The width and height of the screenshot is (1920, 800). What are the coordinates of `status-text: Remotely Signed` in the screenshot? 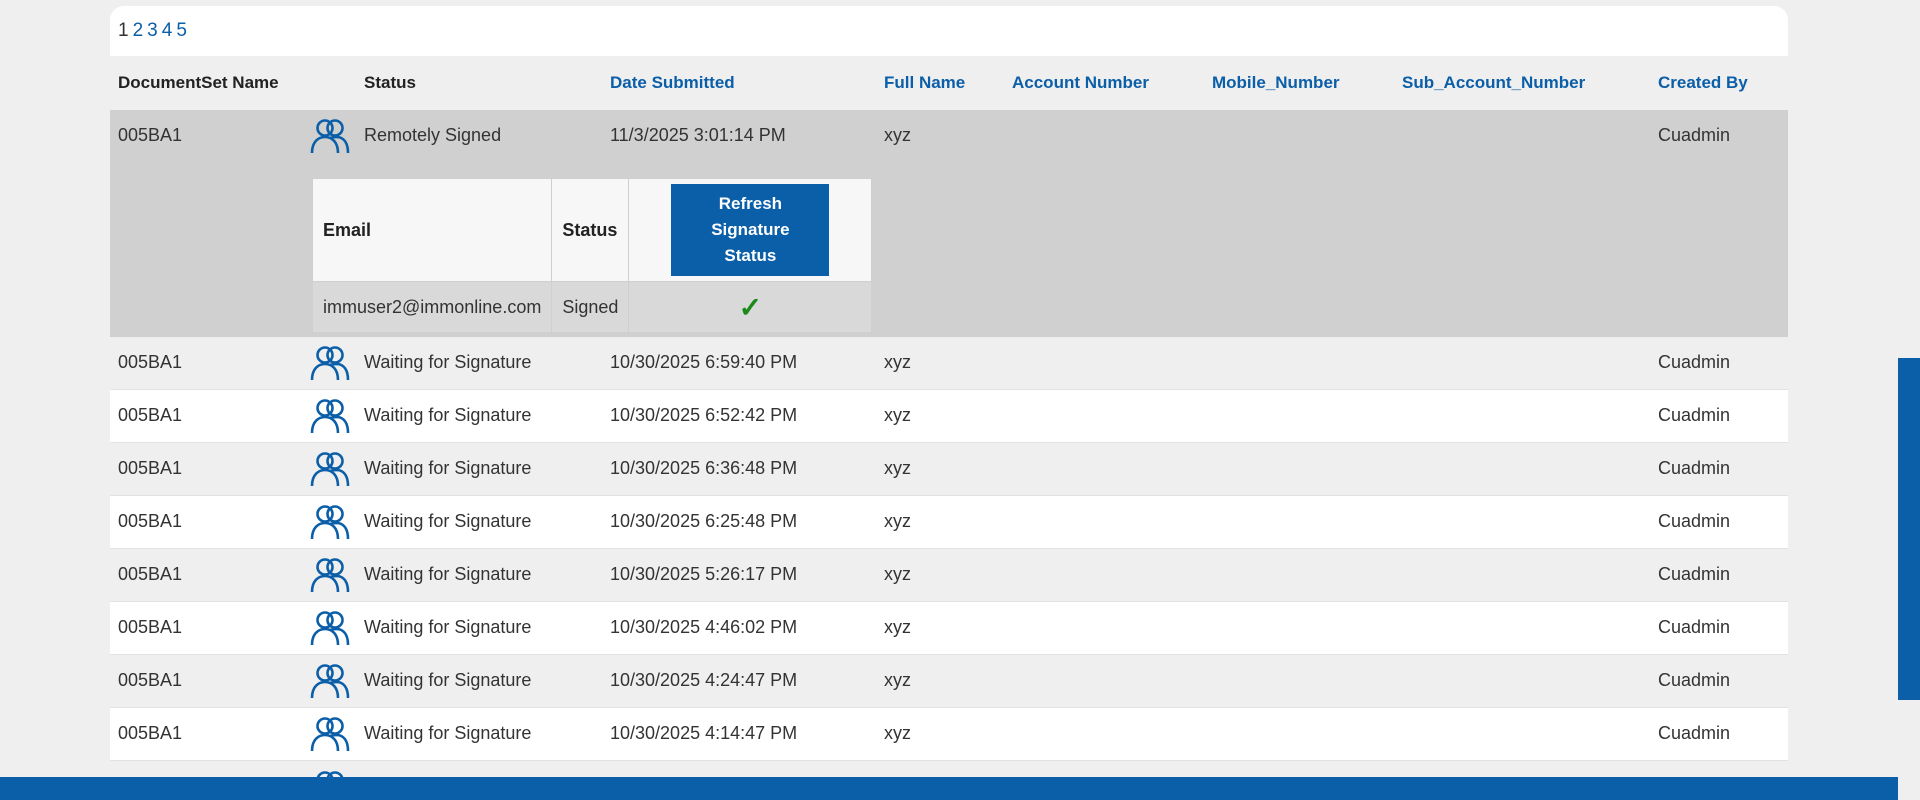 It's located at (433, 135).